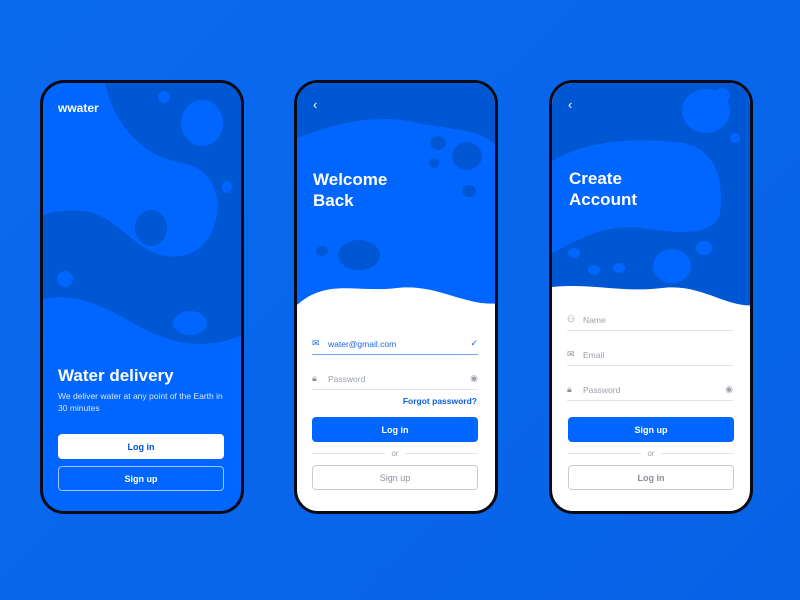  What do you see at coordinates (650, 355) in the screenshot?
I see `email-field: ✉ Email` at bounding box center [650, 355].